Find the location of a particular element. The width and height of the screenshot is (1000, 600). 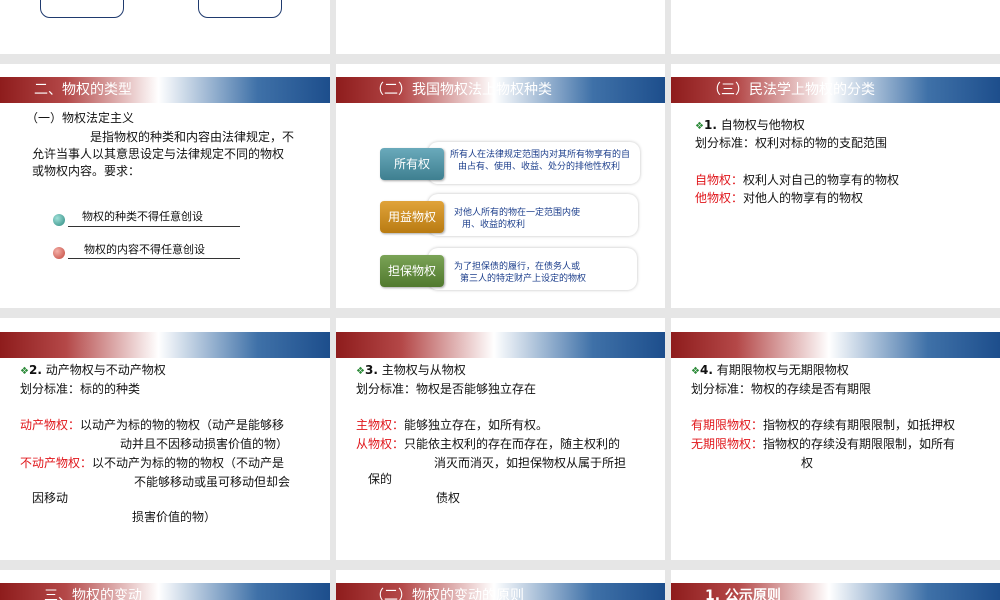

classification-heading: ❖4. 有期限物权与无期限物权 is located at coordinates (770, 370).